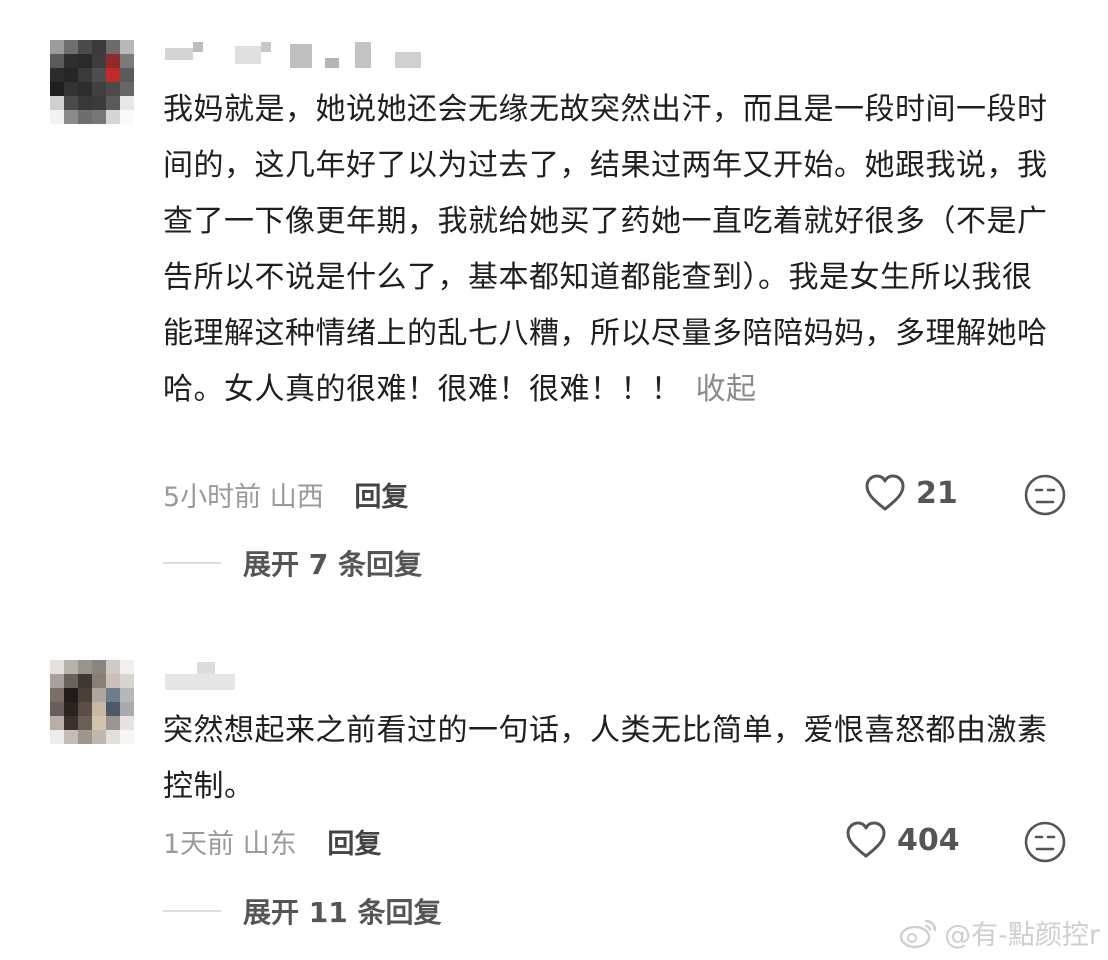 This screenshot has width=1108, height=960. I want to click on comment-text: 突然想起来之前看过的一句话，人类无比简单，爱恨喜怒都由激素控制。, so click(605, 758).